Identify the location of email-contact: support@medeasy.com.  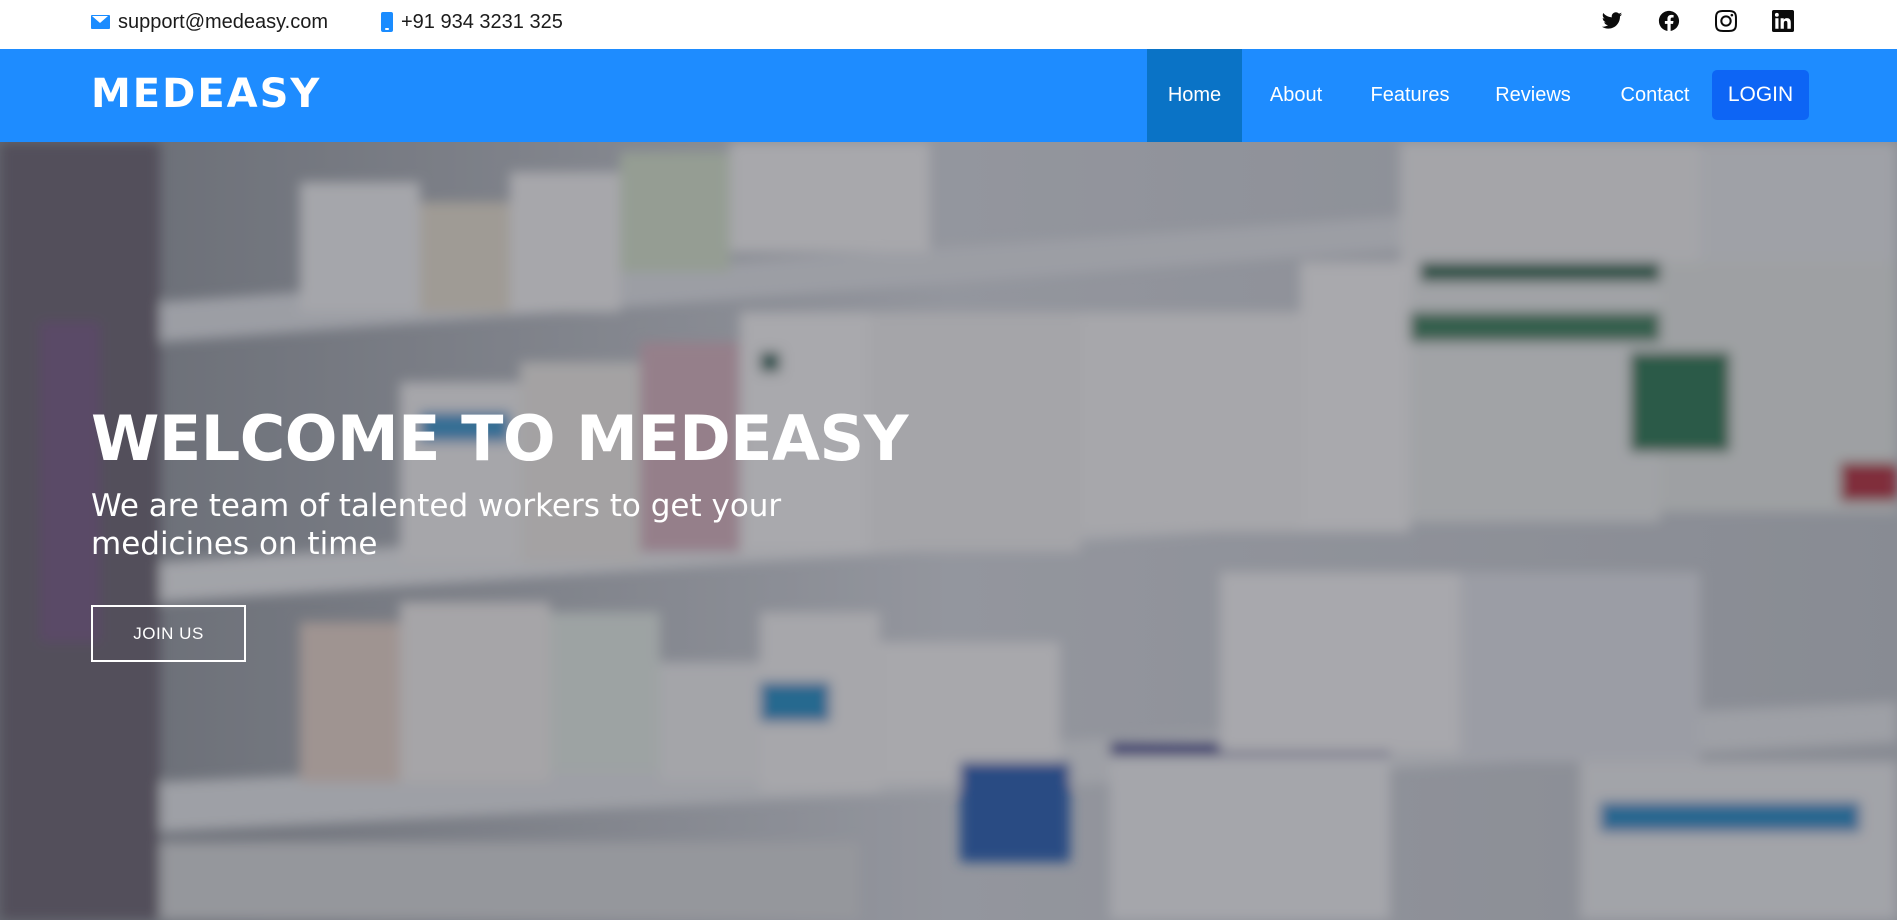
(209, 22).